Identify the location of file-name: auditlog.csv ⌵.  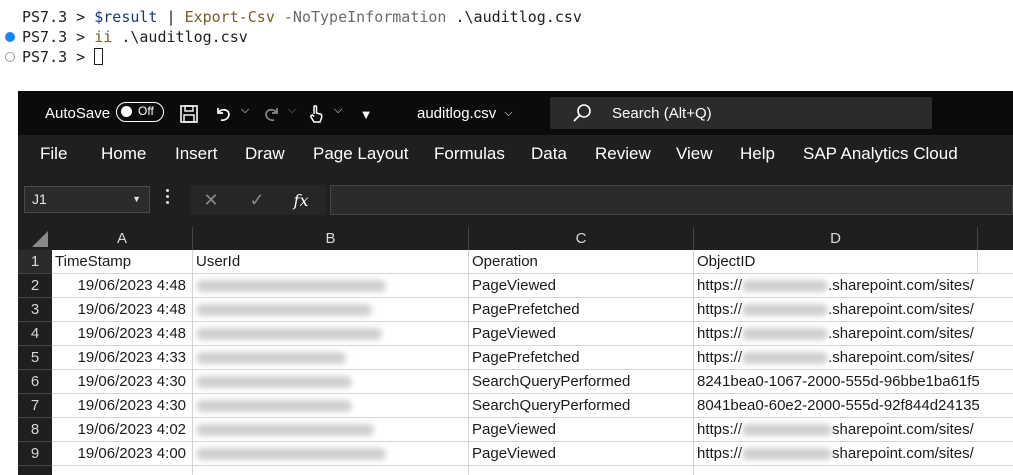
(465, 113).